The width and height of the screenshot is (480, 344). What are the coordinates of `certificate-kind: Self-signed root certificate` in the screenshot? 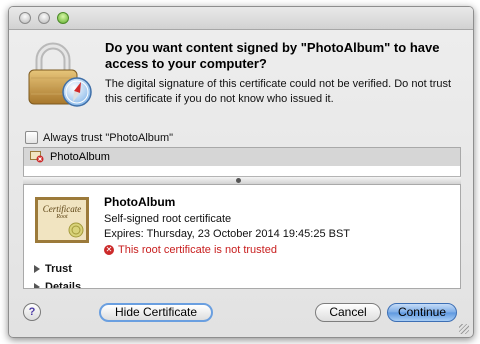 It's located at (168, 219).